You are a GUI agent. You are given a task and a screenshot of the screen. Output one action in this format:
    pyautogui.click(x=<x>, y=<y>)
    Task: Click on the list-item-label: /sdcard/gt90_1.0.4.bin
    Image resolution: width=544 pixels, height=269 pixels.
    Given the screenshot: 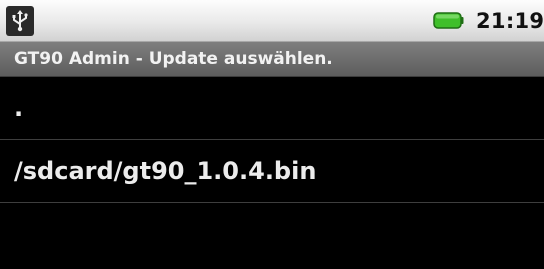 What is the action you would take?
    pyautogui.click(x=165, y=171)
    